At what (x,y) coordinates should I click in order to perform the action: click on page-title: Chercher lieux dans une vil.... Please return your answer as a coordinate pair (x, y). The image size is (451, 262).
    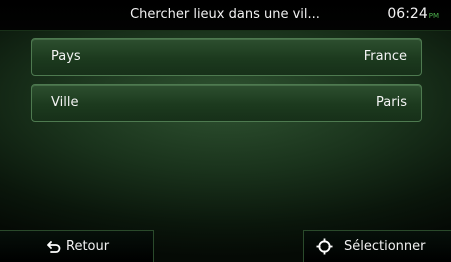
    Looking at the image, I should click on (225, 14).